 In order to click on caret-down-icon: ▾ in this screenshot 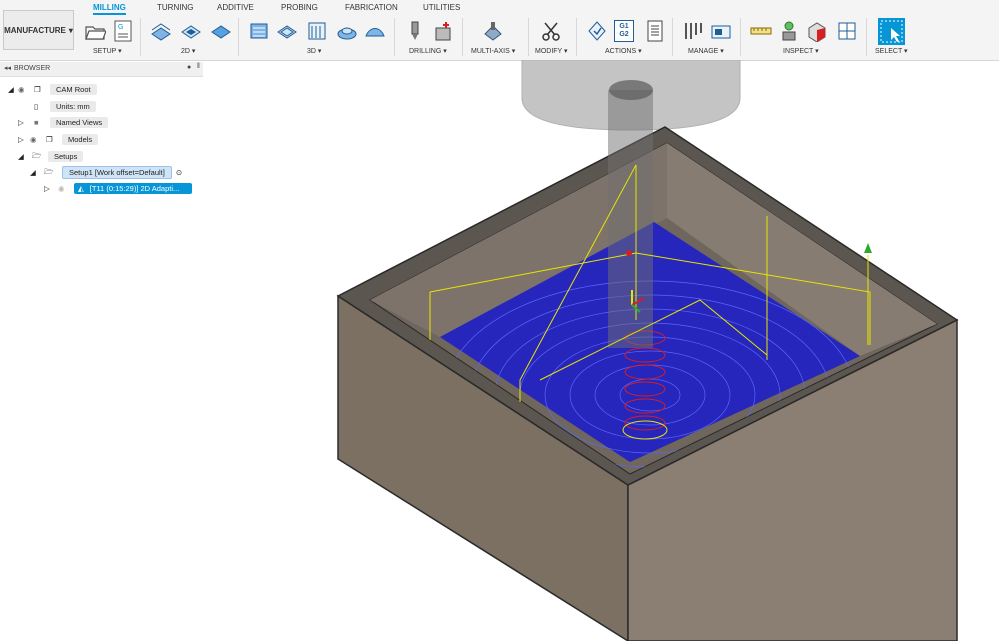, I will do `click(70, 30)`.